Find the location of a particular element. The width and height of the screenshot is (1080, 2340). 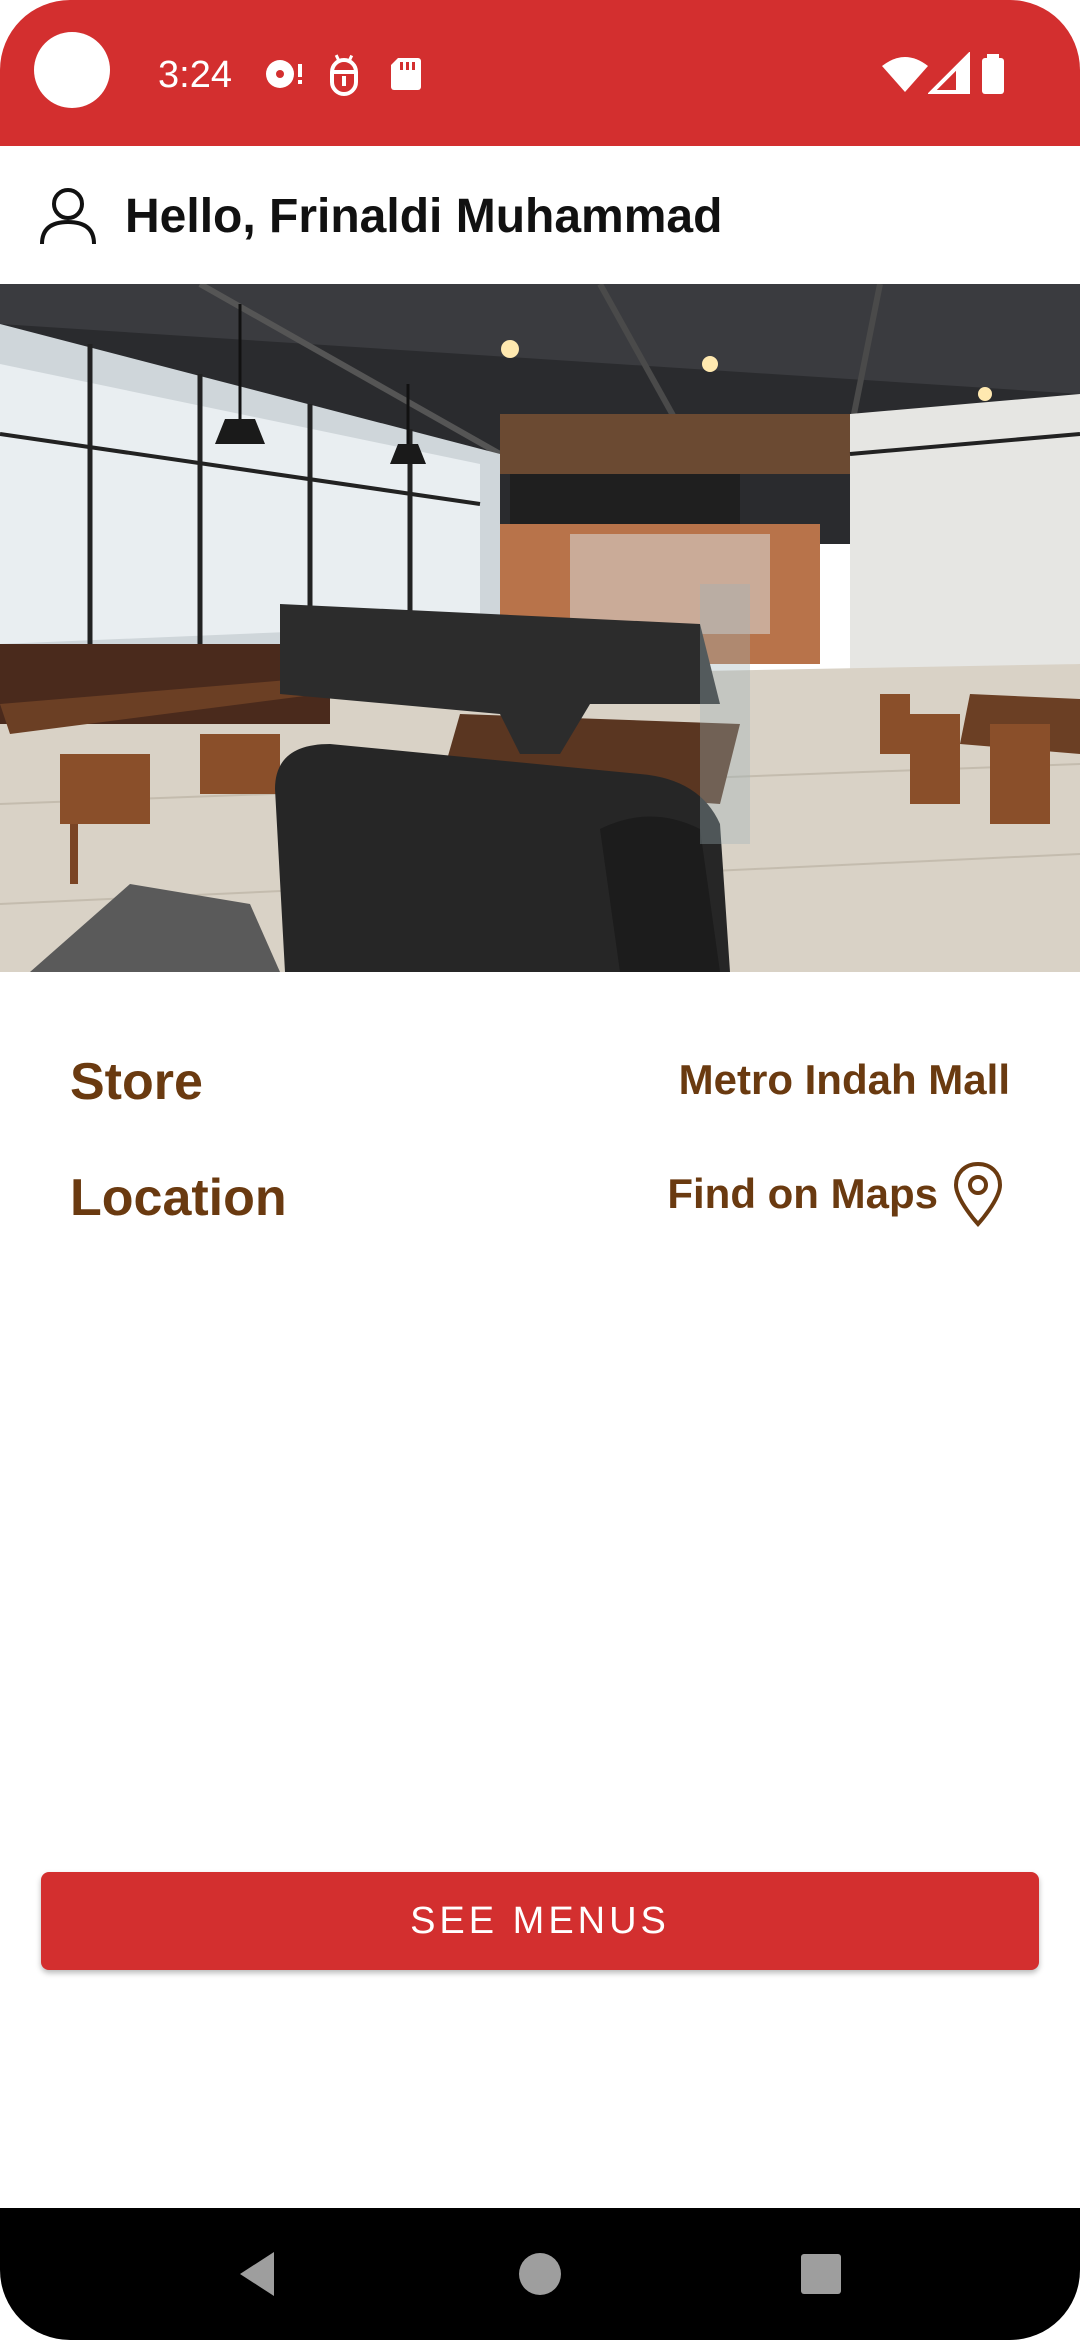

find-on-maps-link: Find on Maps is located at coordinates (835, 1194).